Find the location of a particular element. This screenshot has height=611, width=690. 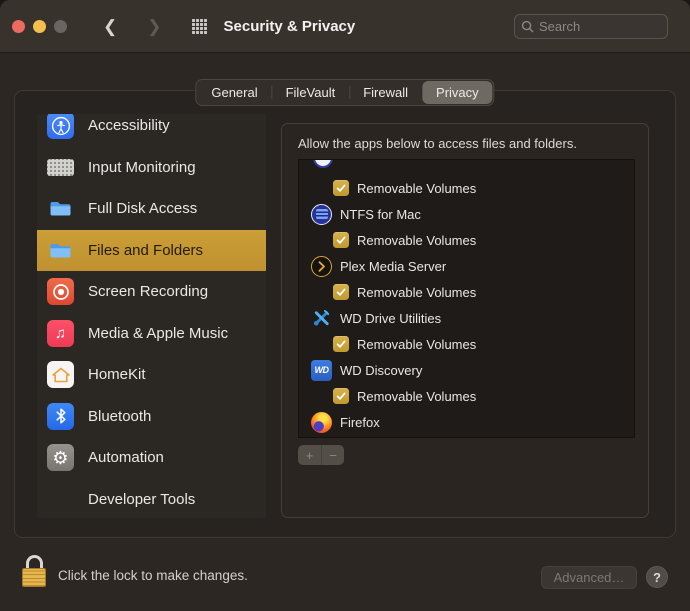

sidebar-item-accessibility: Accessibility is located at coordinates (151, 130).